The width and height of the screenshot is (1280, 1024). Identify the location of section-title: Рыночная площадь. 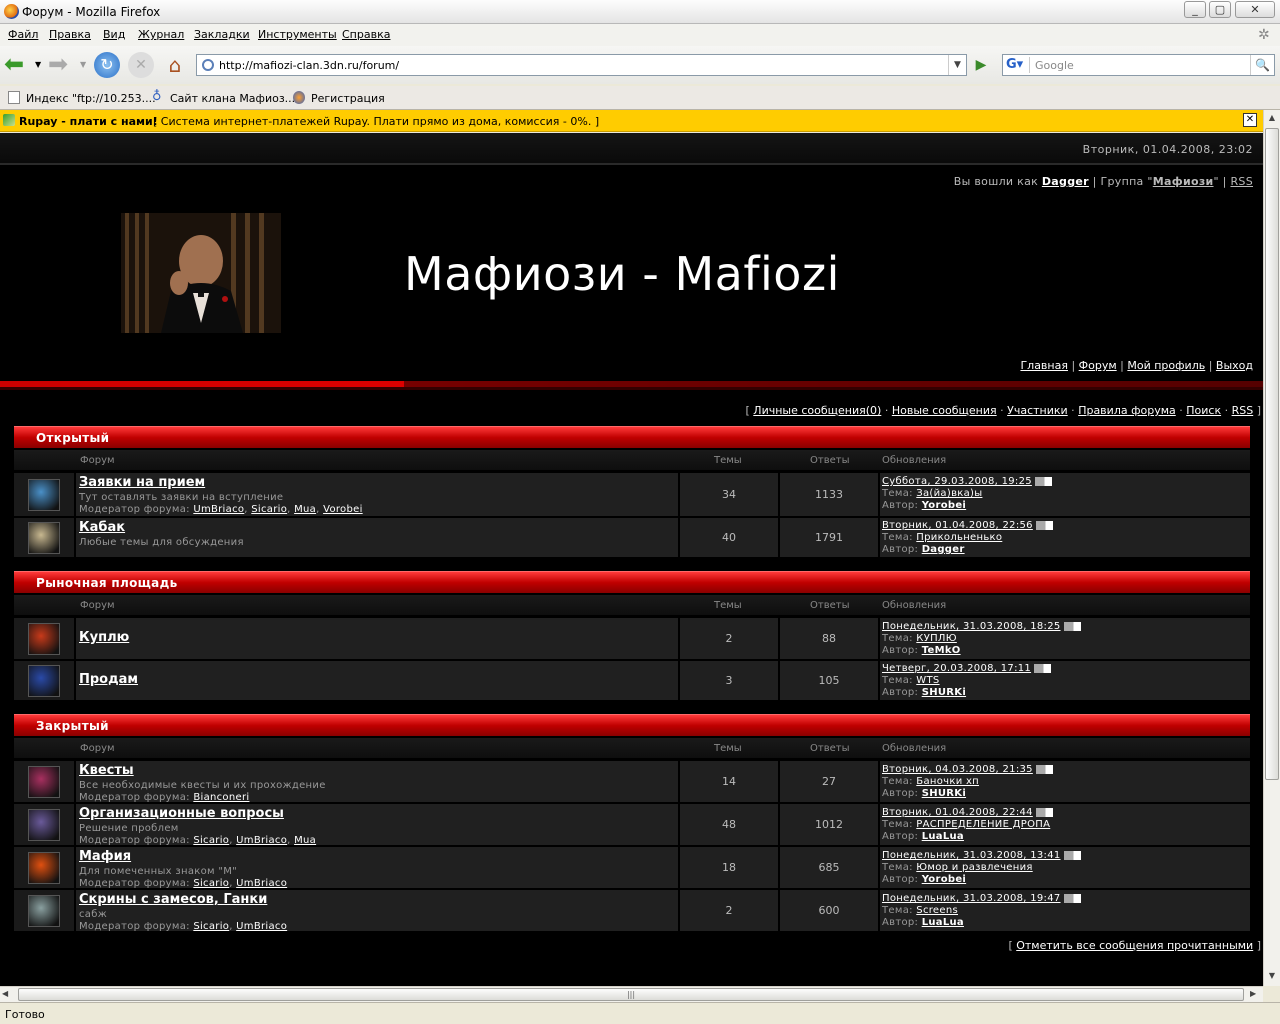
(106, 583).